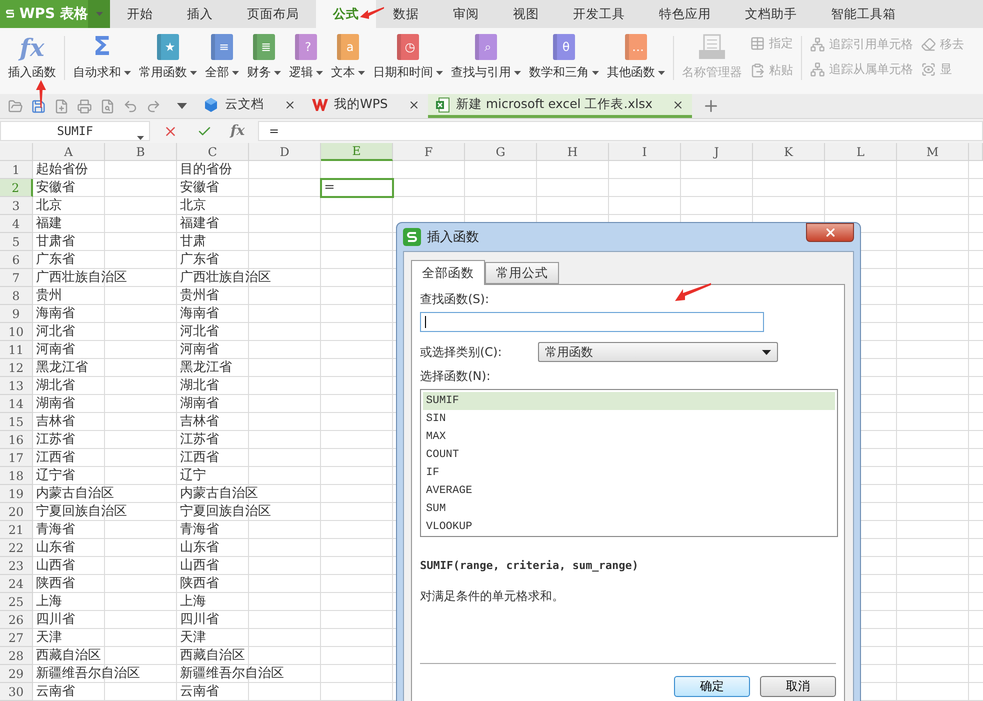 Image resolution: width=983 pixels, height=701 pixels. Describe the element at coordinates (16, 260) in the screenshot. I see `row-header: 6` at that location.